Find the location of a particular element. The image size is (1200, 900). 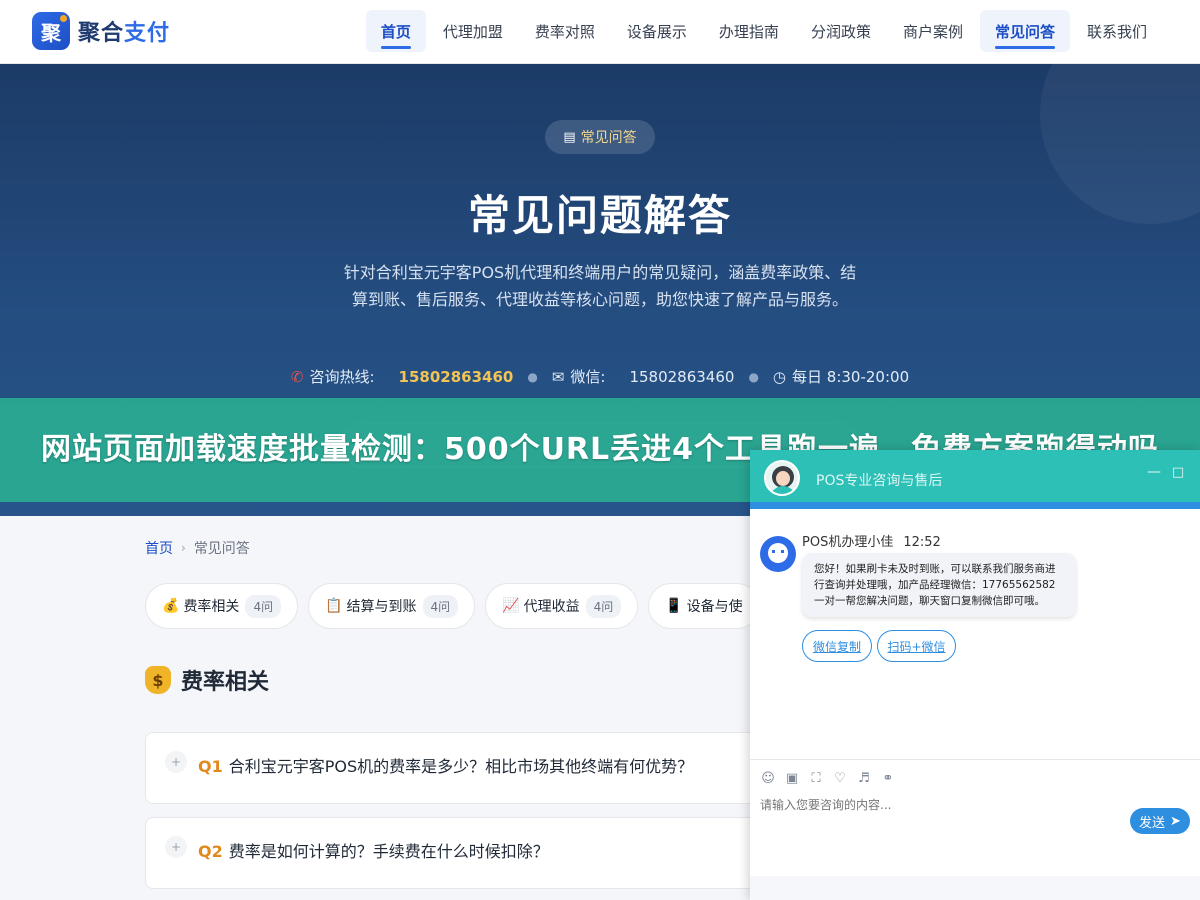

breadcrumb: 首页 › 常见问答 is located at coordinates (197, 548).